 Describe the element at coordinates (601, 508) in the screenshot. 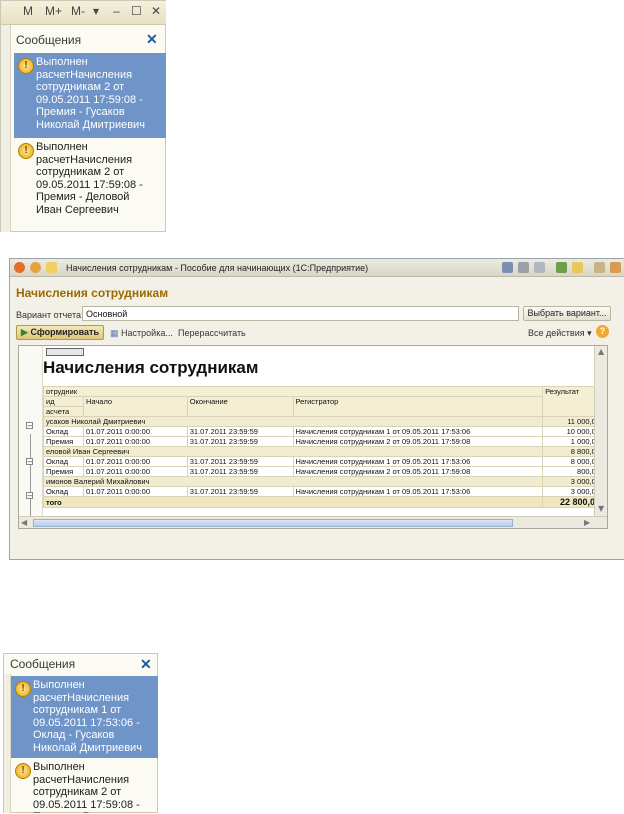

I see `scroll-down-icon: ▼` at that location.